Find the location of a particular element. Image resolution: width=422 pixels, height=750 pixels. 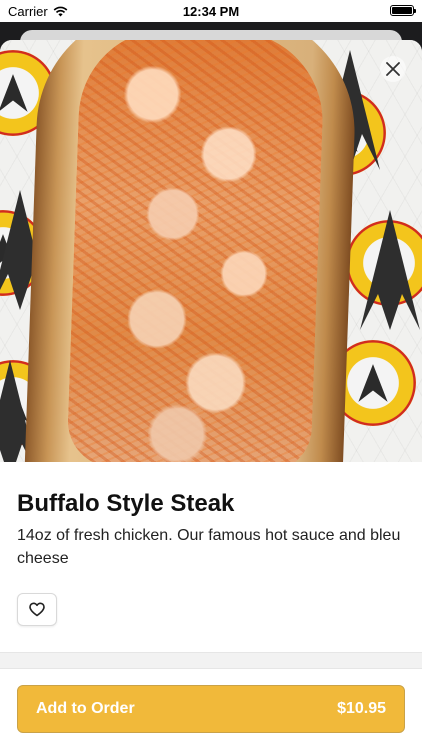

close-button is located at coordinates (393, 69).